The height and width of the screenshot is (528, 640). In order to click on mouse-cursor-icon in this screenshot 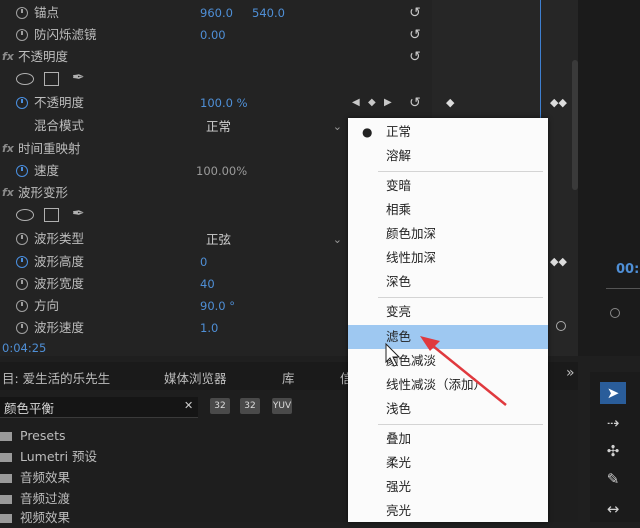, I will do `click(393, 354)`.